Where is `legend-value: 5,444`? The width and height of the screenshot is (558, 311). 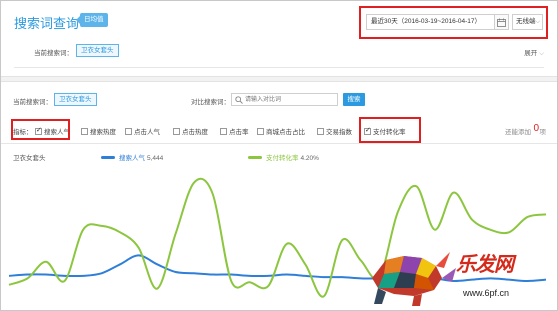
legend-value: 5,444 is located at coordinates (155, 158).